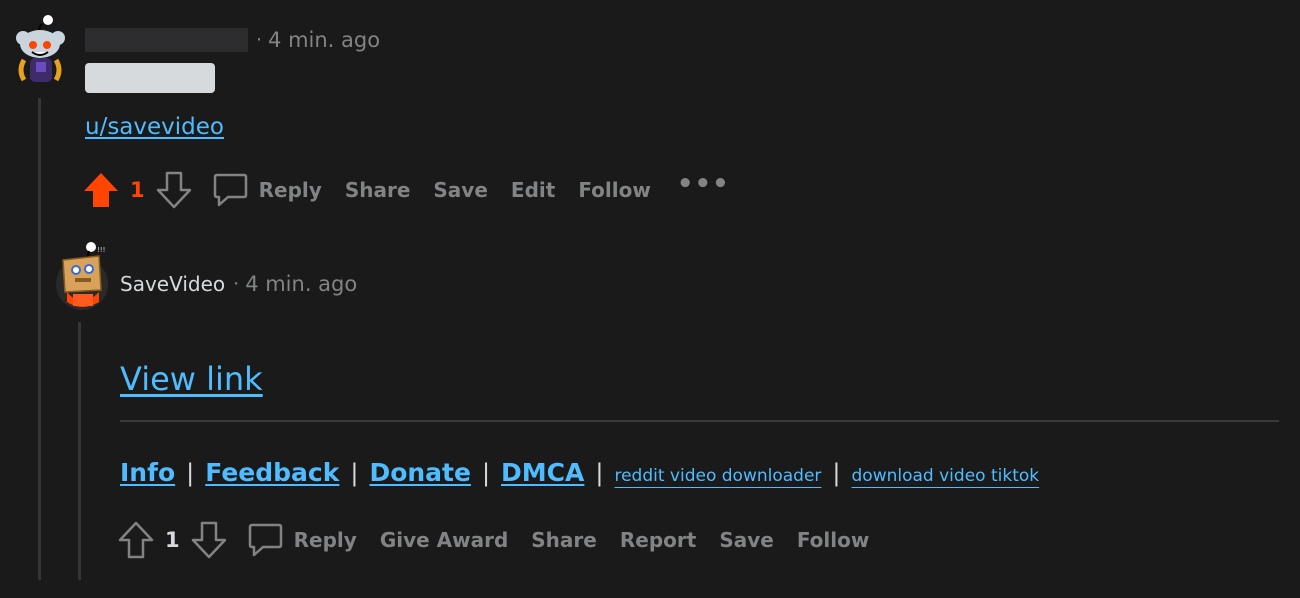 The image size is (1300, 598). I want to click on report-label: Report, so click(658, 540).